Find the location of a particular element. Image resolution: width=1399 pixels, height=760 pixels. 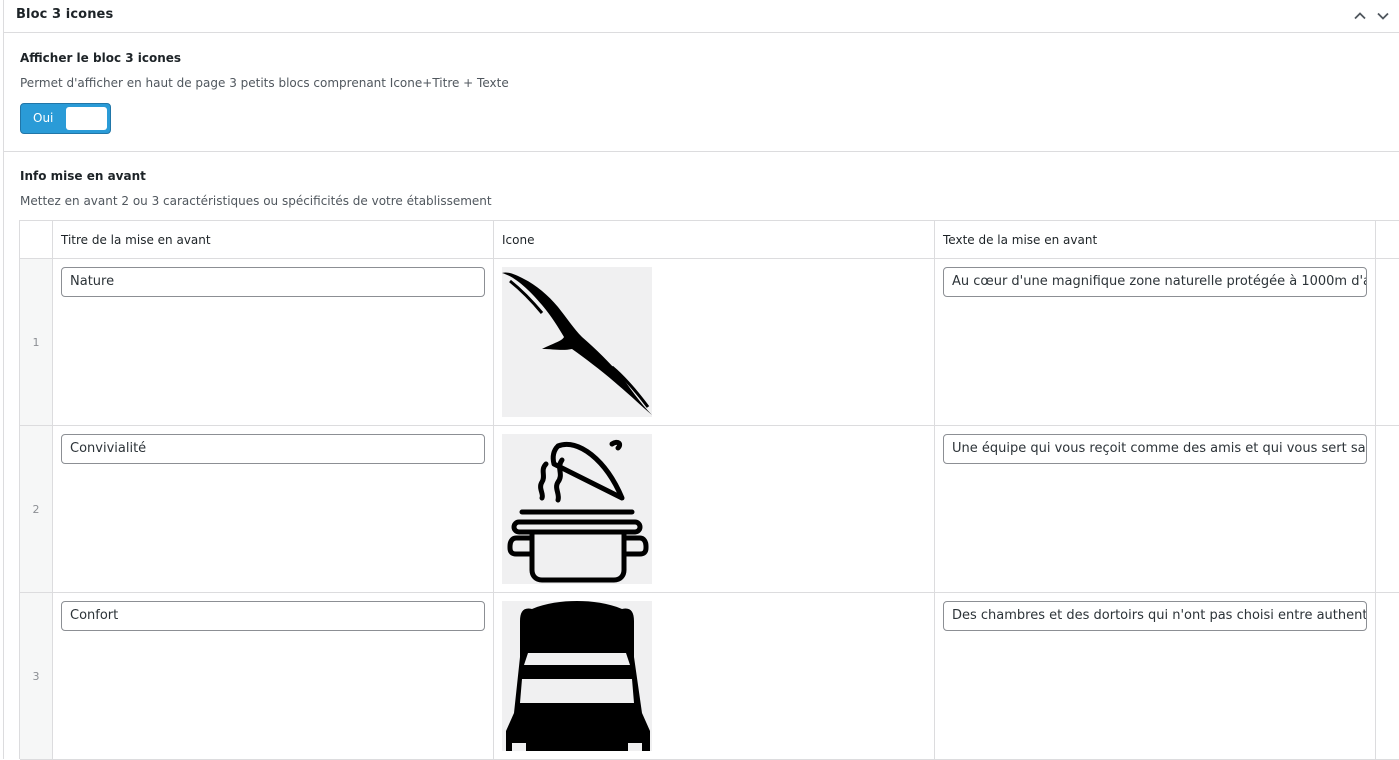

row-number: 2 is located at coordinates (36, 509).